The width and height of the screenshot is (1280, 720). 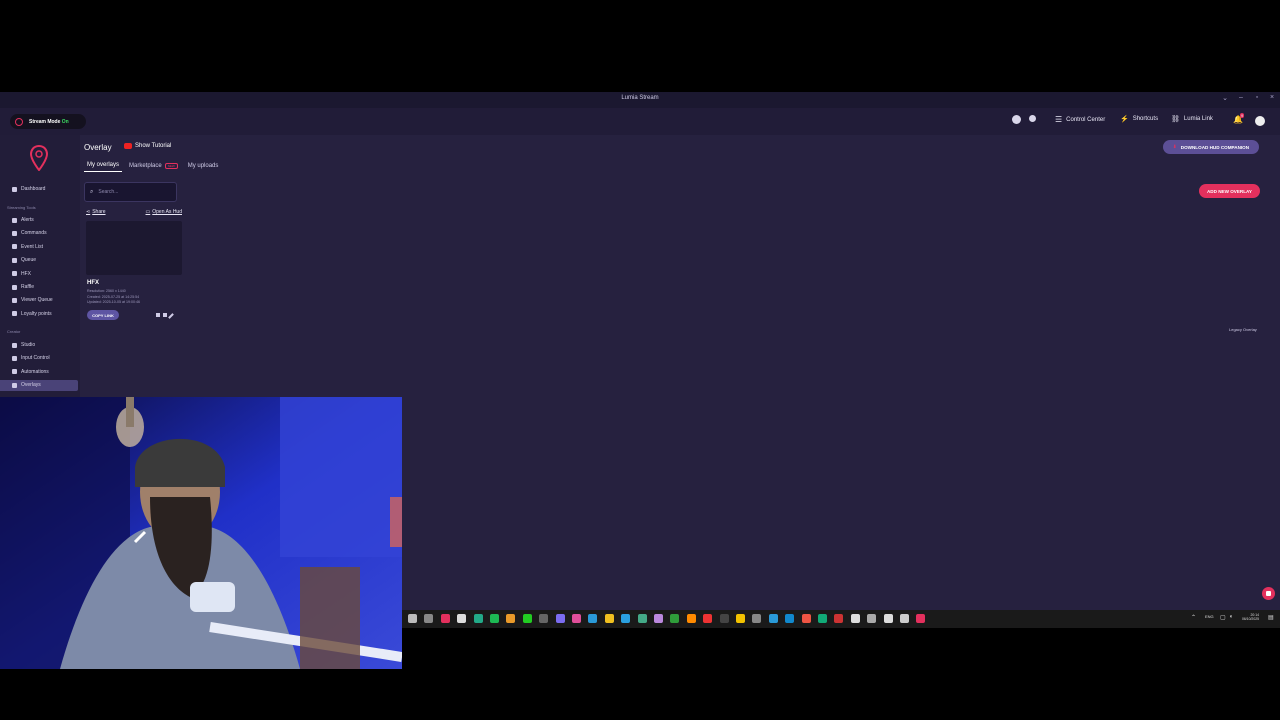 I want to click on sidebar-item-label: Event List, so click(x=32, y=246).